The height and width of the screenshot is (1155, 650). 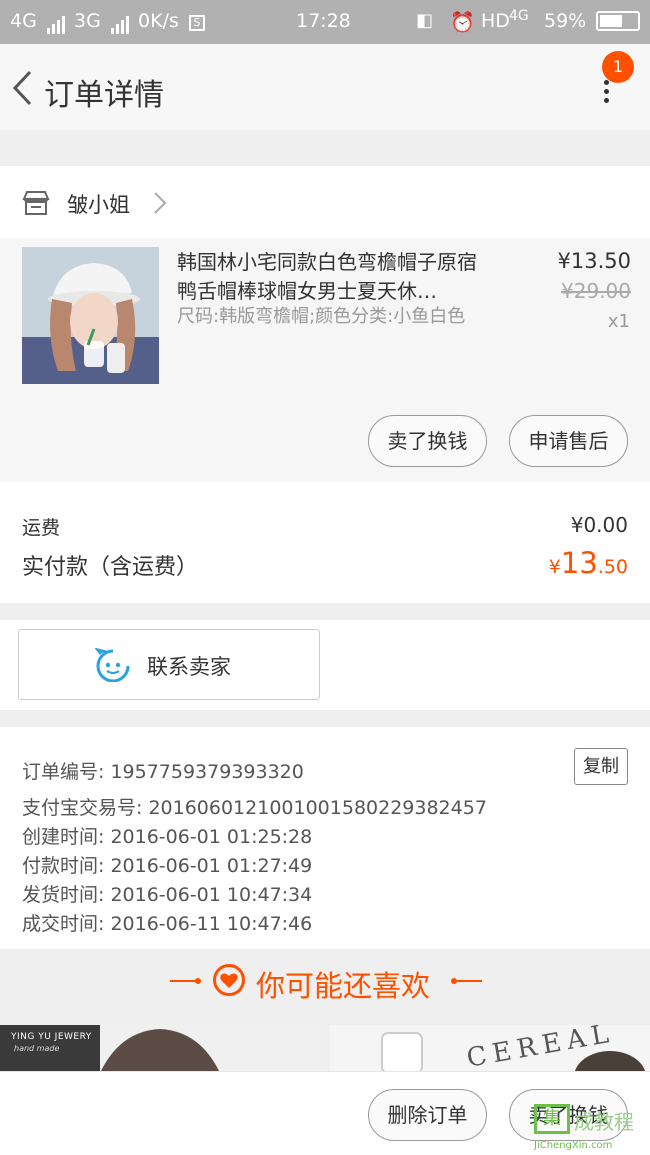 I want to click on completed-time: 成交时间: 2016-06-11 10:47:46, so click(x=167, y=924).